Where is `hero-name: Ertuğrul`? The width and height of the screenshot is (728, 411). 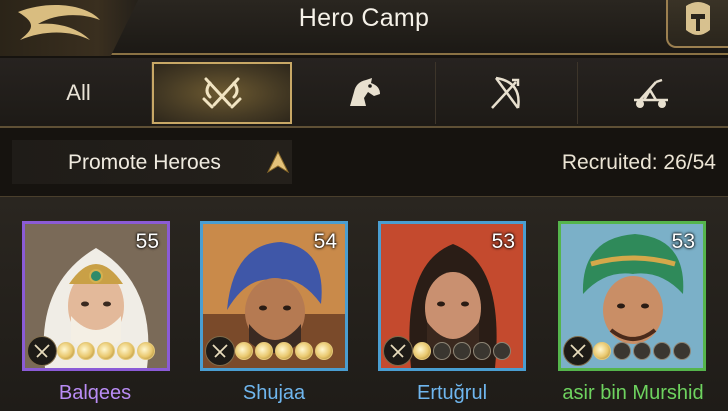
hero-name: Ertuğrul is located at coordinates (452, 393).